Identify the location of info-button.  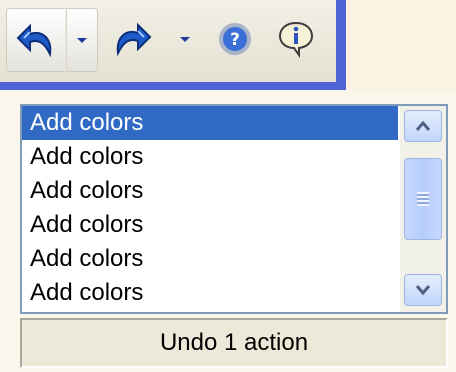
(296, 39).